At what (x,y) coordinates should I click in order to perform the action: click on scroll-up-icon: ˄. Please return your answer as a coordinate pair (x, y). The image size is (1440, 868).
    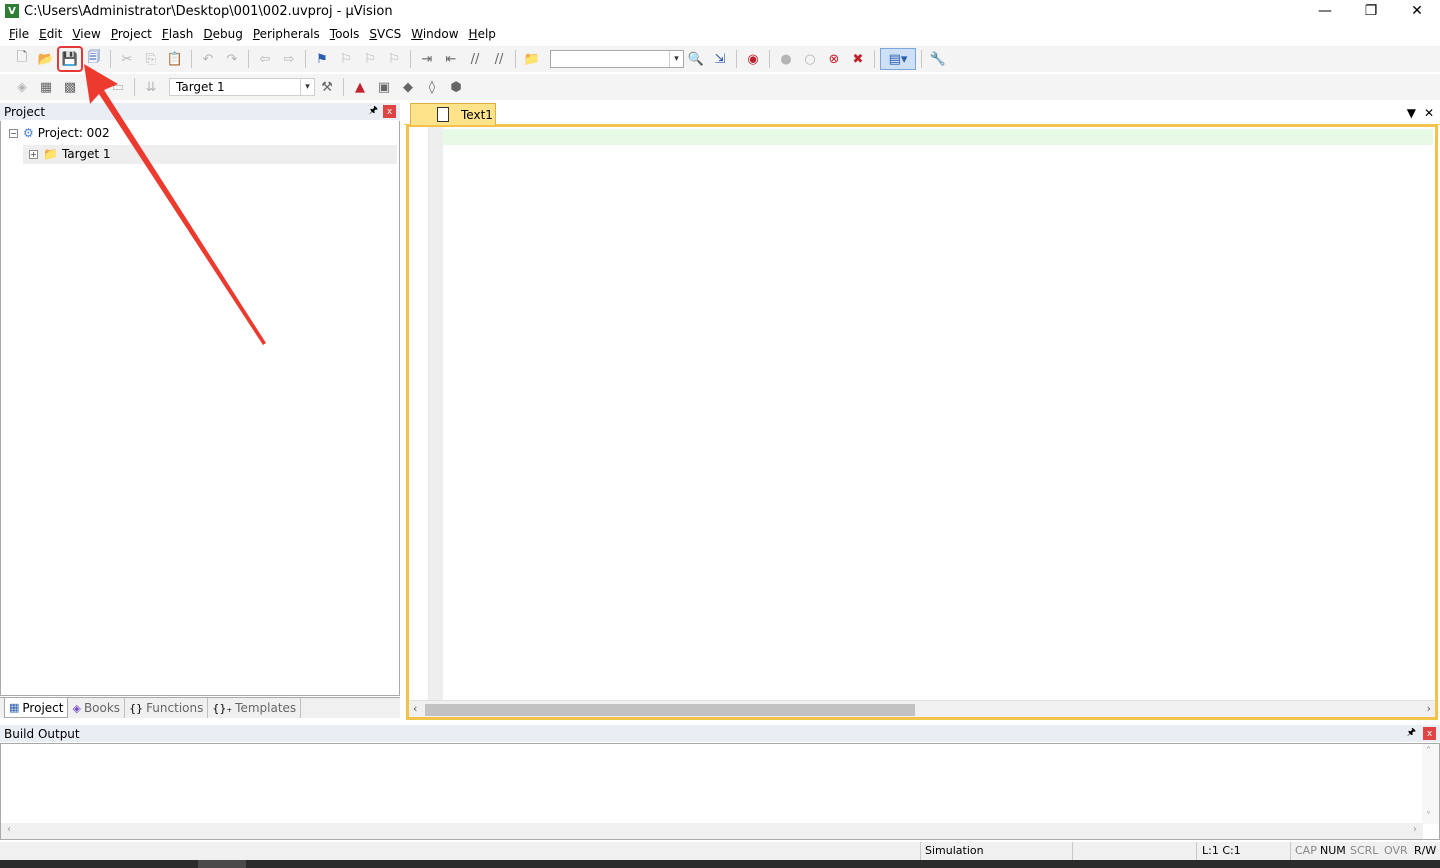
    Looking at the image, I should click on (1428, 751).